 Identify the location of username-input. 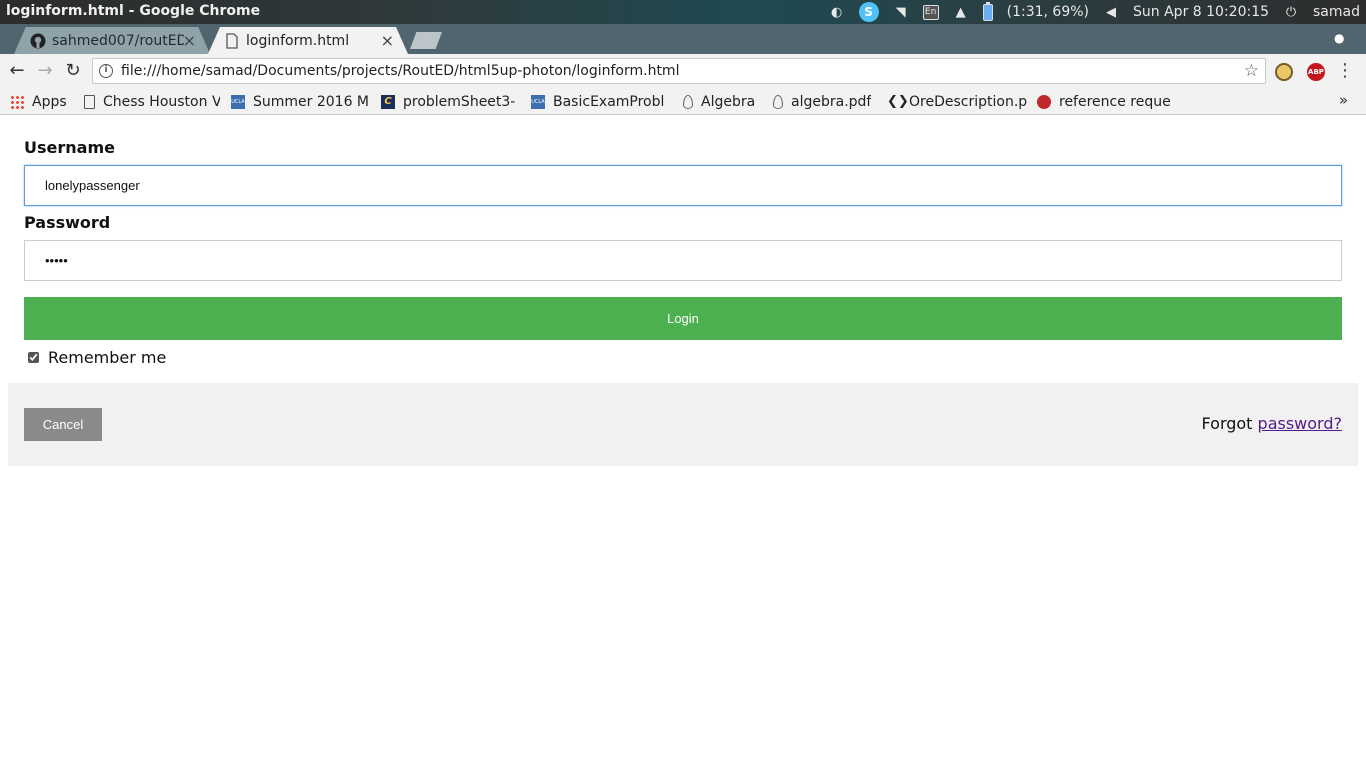
(683, 185).